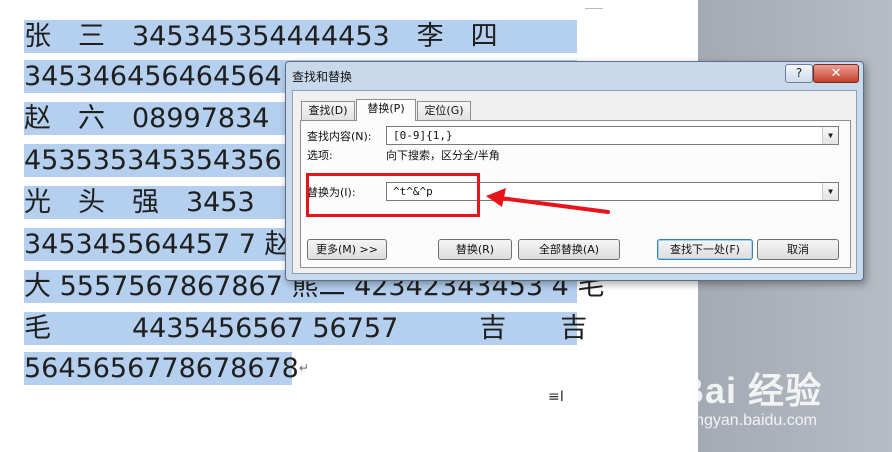 The height and width of the screenshot is (452, 892). Describe the element at coordinates (339, 136) in the screenshot. I see `find-what-label: 查找内容(N):` at that location.